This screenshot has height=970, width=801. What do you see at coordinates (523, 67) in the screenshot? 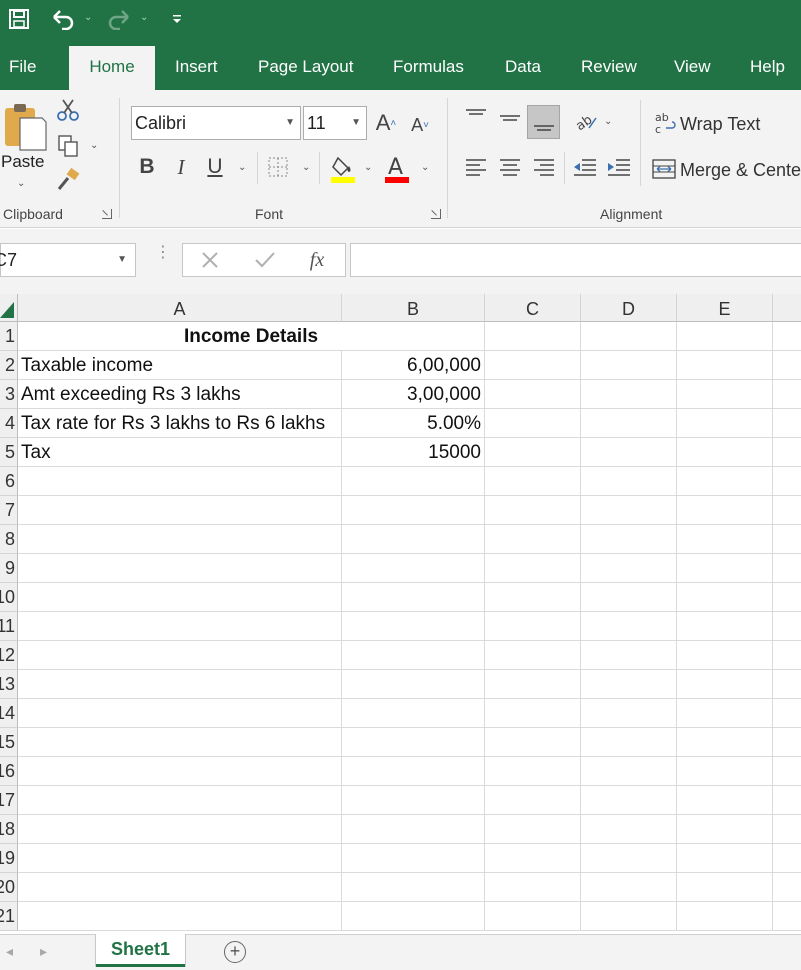
I see `tab-data: Data` at bounding box center [523, 67].